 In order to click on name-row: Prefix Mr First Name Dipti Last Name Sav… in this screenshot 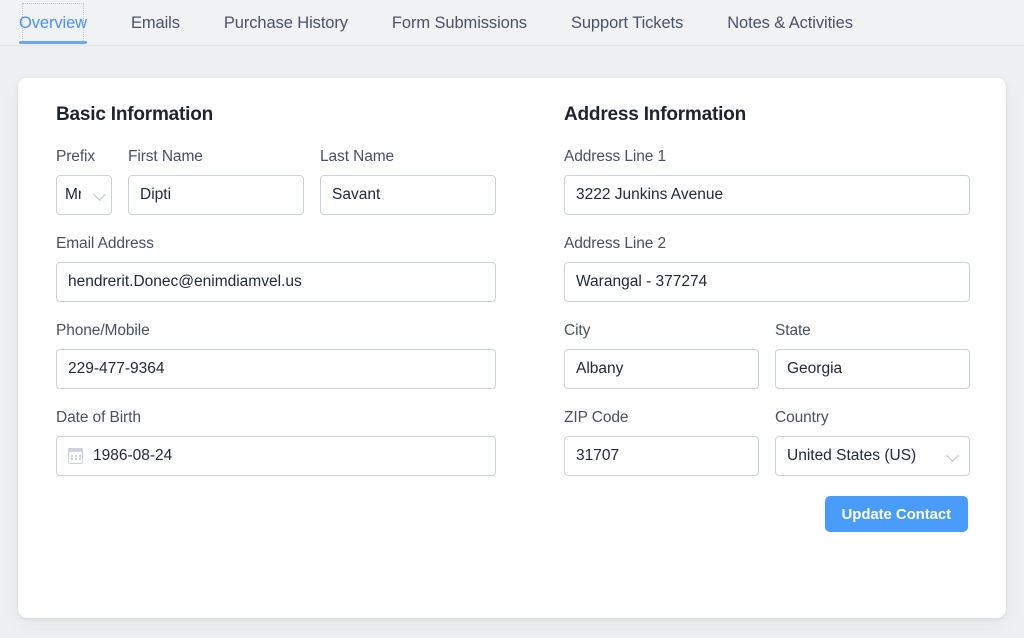, I will do `click(276, 181)`.